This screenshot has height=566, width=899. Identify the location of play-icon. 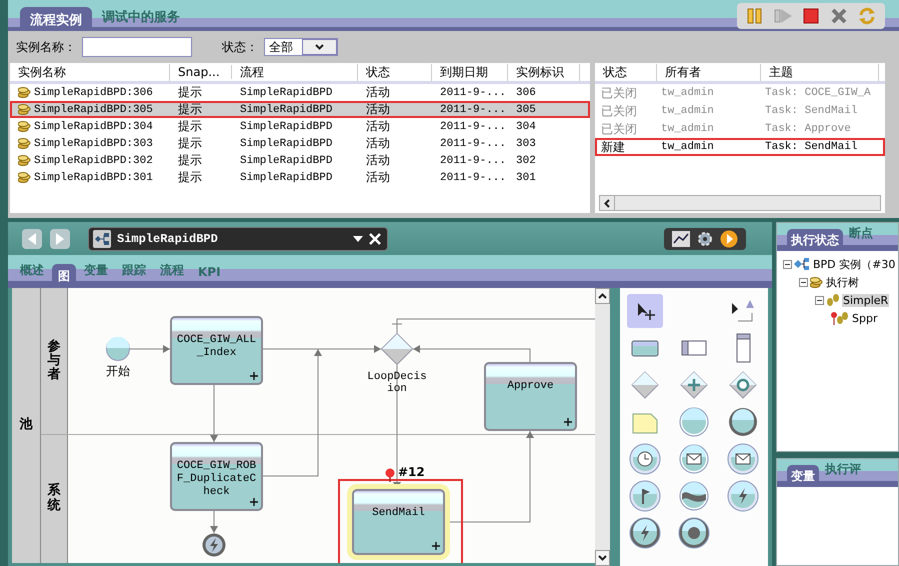
(729, 239).